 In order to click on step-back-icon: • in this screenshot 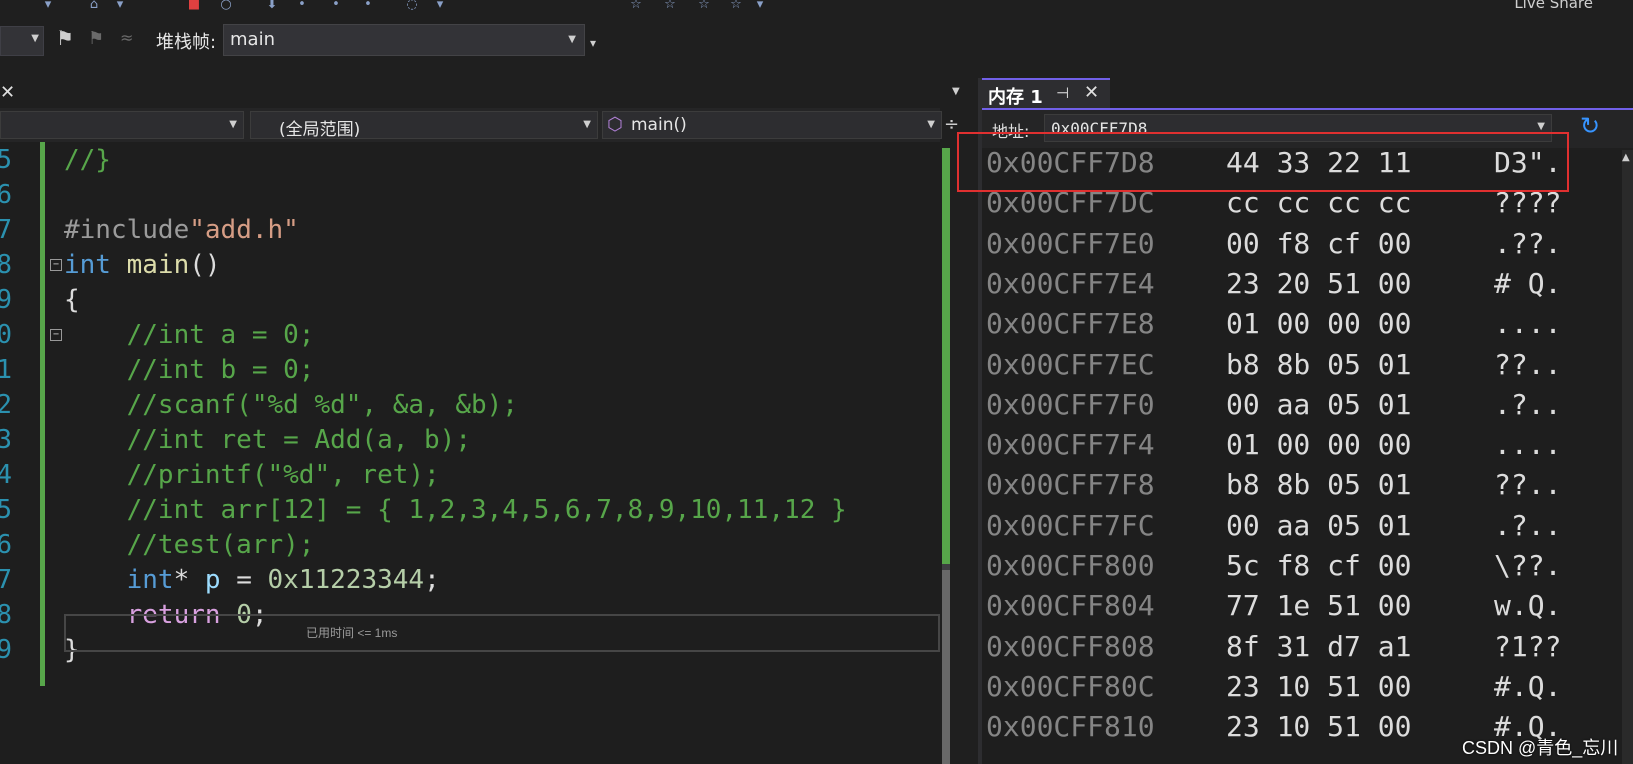, I will do `click(368, 6)`.